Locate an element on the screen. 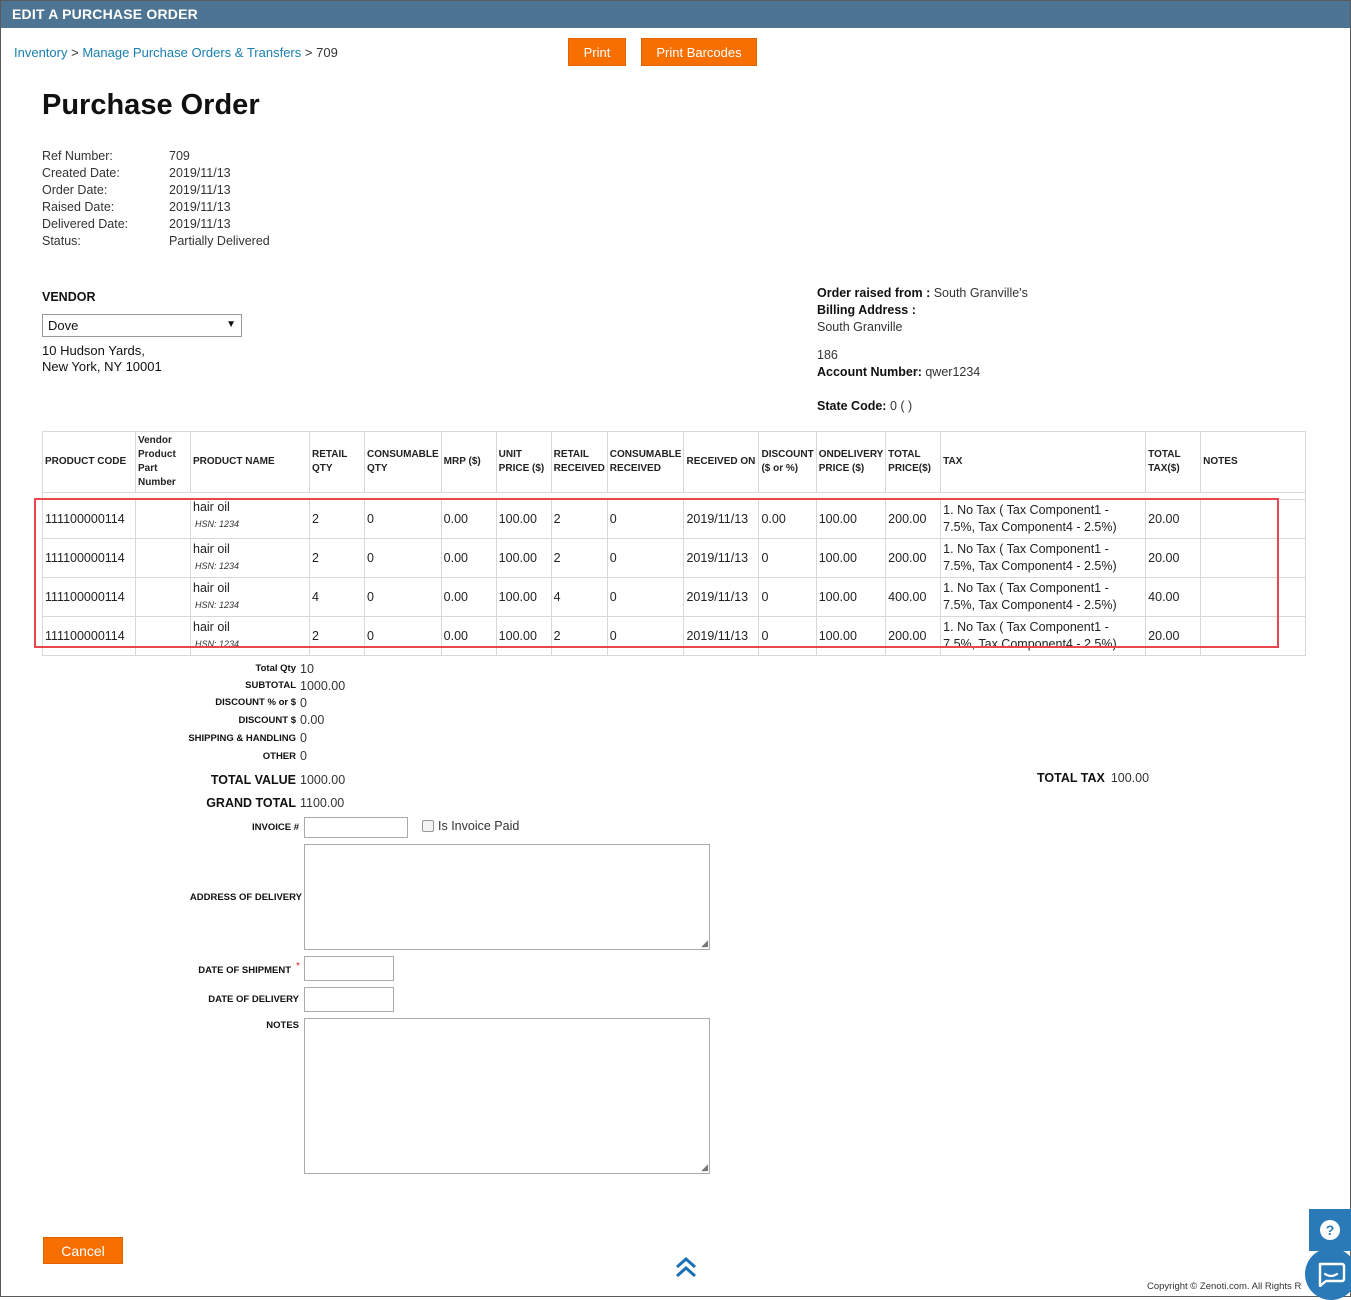 Image resolution: width=1351 pixels, height=1300 pixels. subtotal-label: SUBTOTAL is located at coordinates (270, 685).